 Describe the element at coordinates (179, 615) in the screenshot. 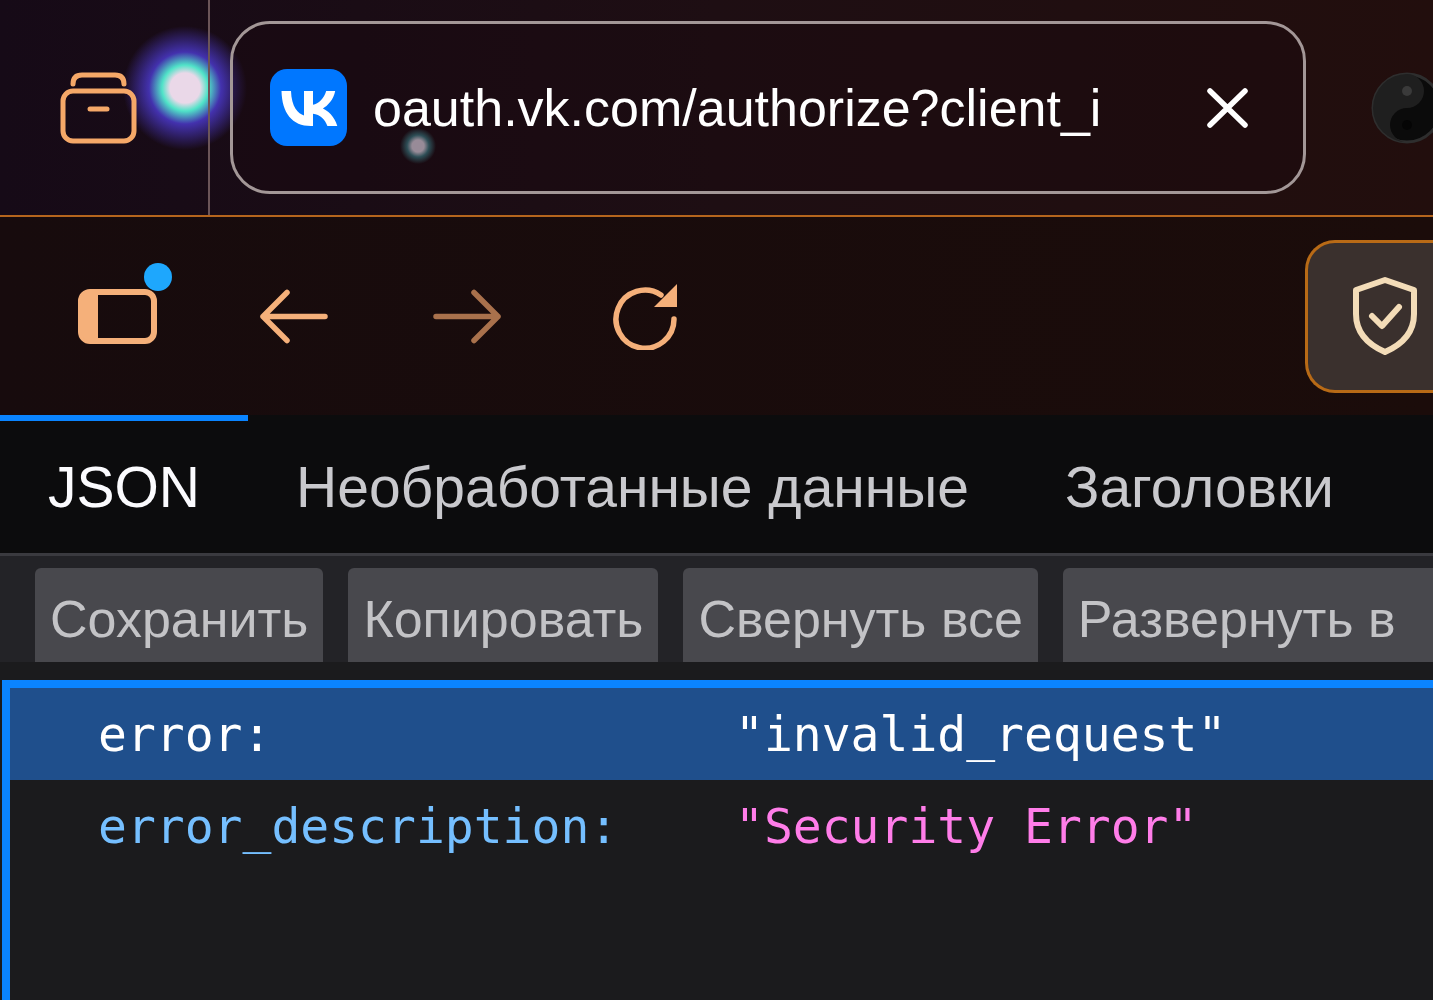

I see `toolbar-button: Сохранить` at that location.